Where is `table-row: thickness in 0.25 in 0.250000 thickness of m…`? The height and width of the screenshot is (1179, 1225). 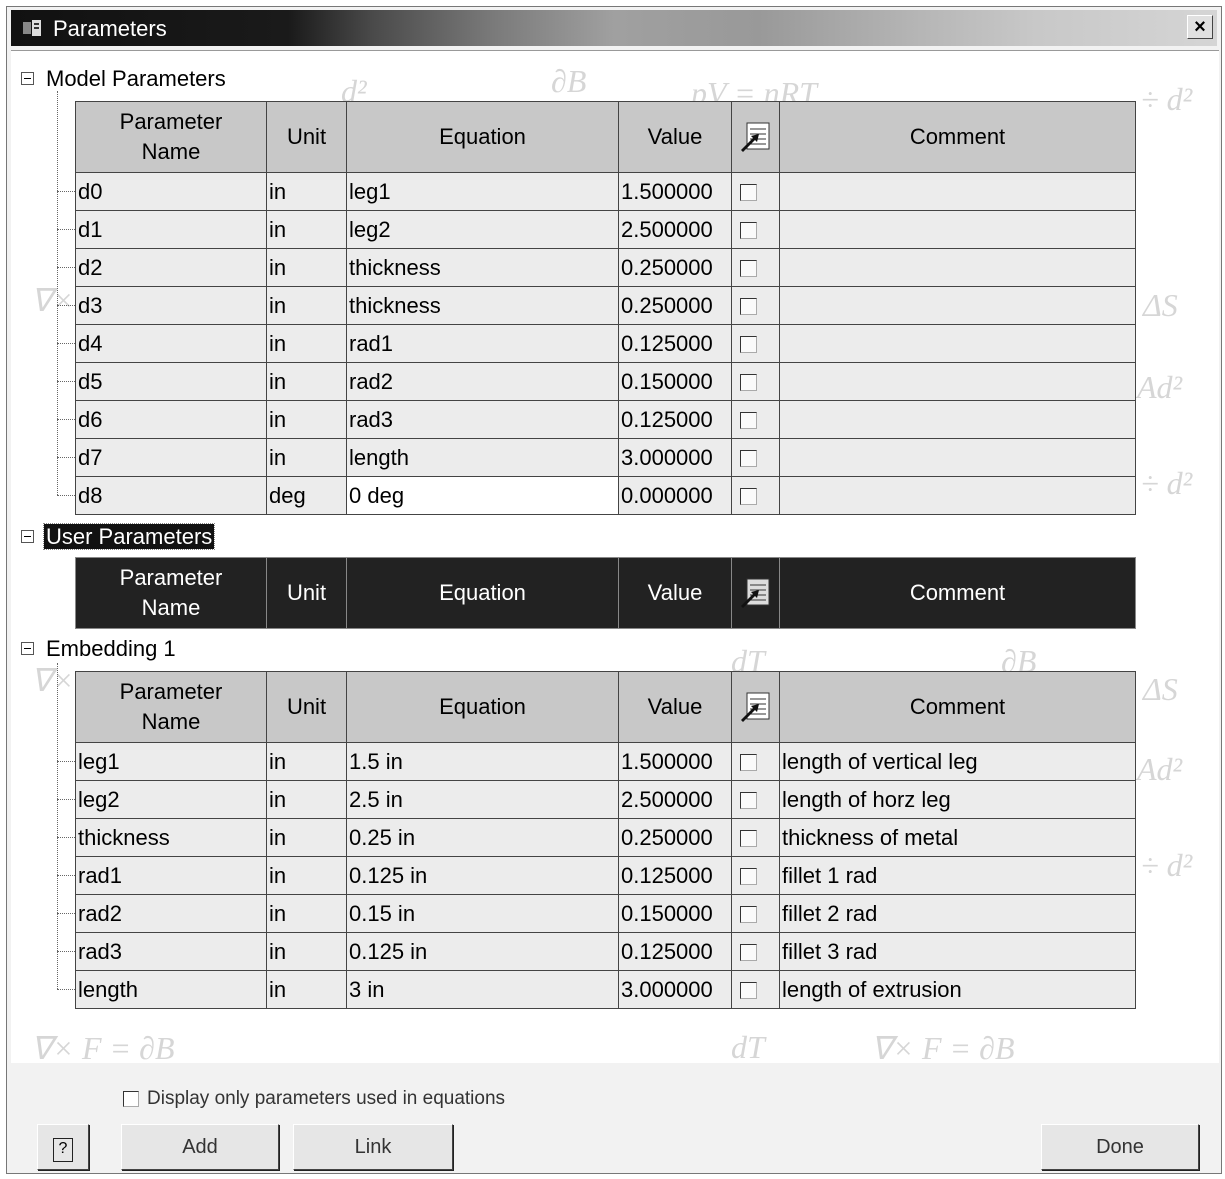
table-row: thickness in 0.25 in 0.250000 thickness of m… is located at coordinates (605, 837).